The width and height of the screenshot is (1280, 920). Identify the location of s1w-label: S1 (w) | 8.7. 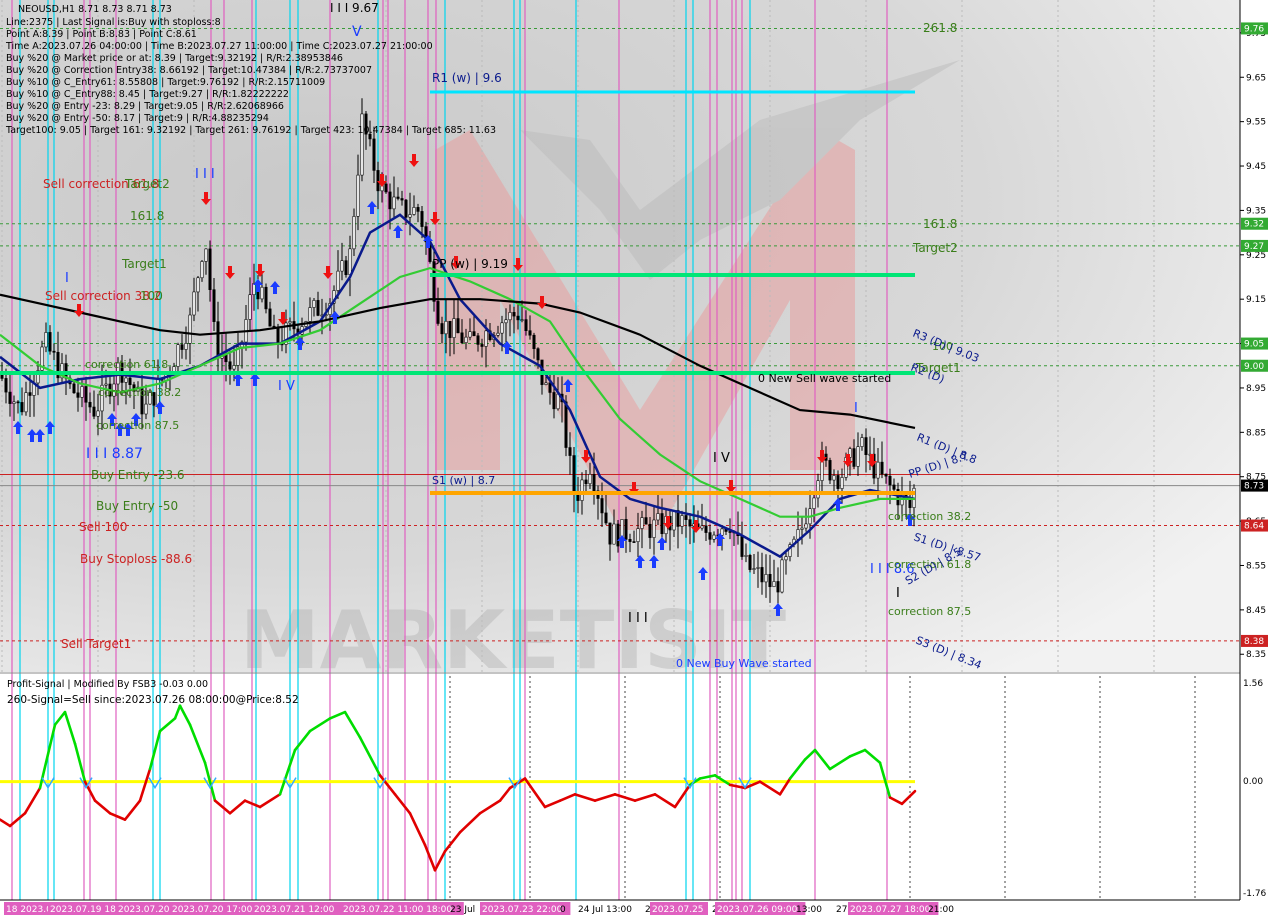
(463, 480).